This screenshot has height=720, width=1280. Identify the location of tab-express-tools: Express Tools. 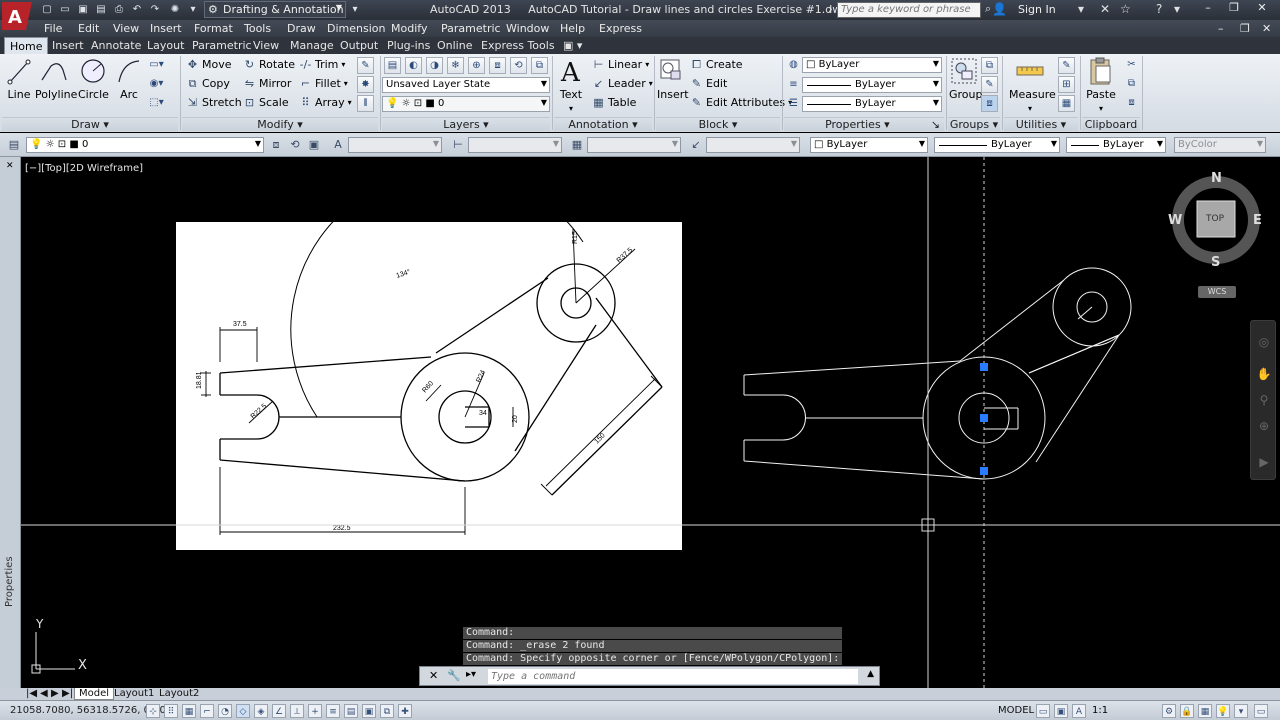
(518, 45).